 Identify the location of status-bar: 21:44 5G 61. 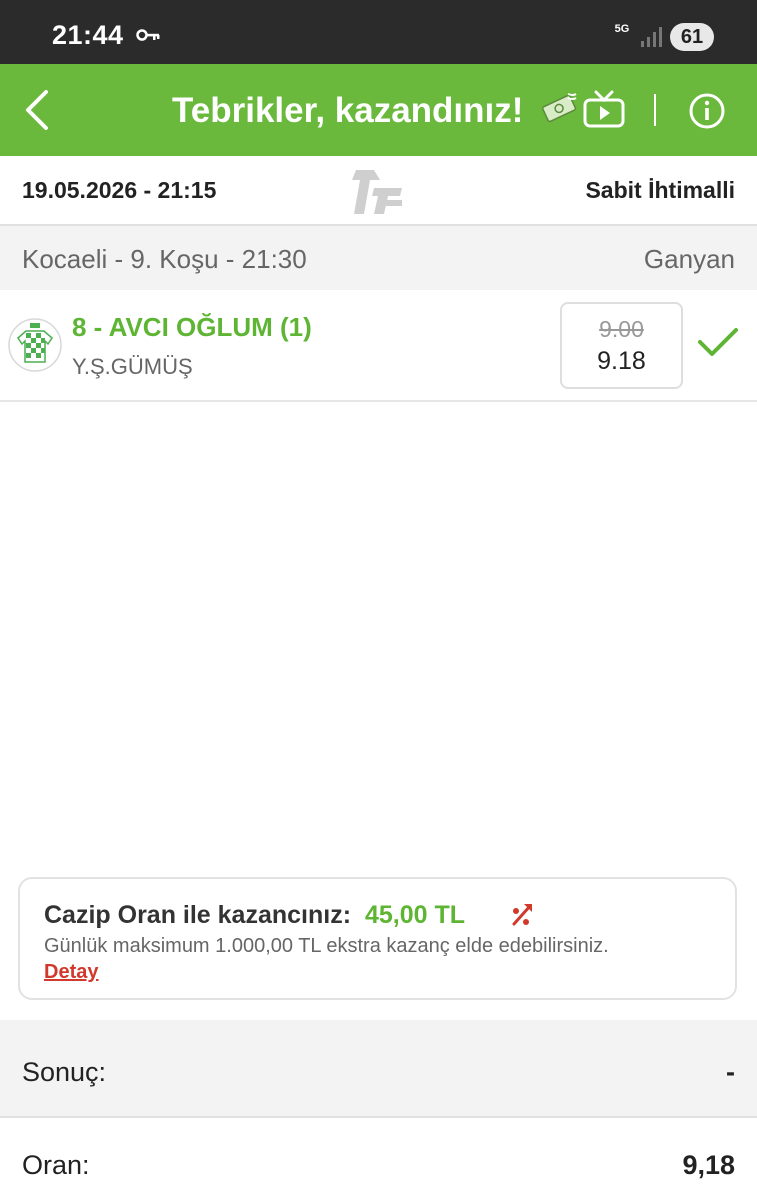
(378, 32).